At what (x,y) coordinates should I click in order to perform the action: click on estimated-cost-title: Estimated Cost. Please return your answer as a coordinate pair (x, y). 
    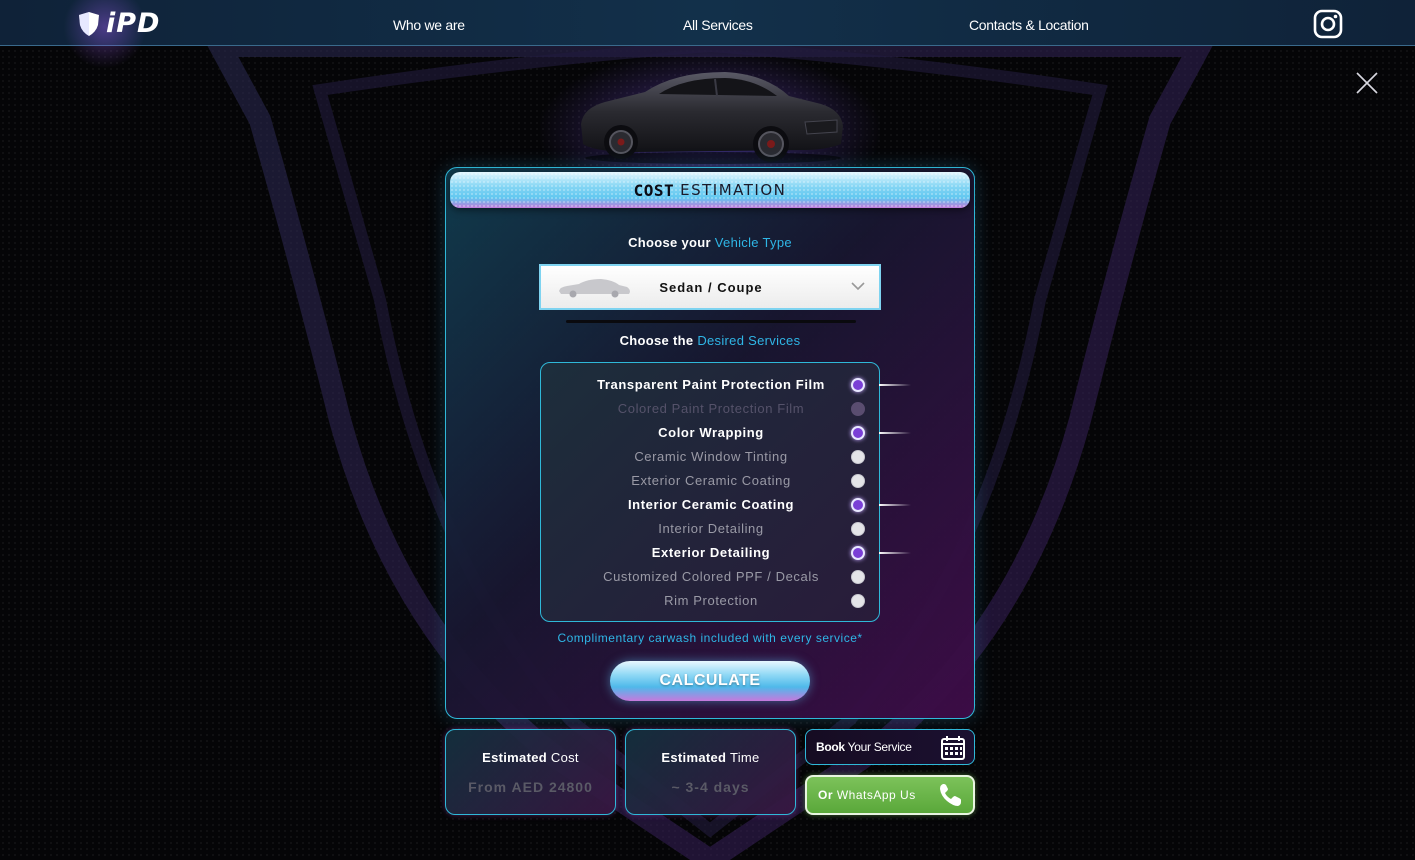
    Looking at the image, I should click on (530, 757).